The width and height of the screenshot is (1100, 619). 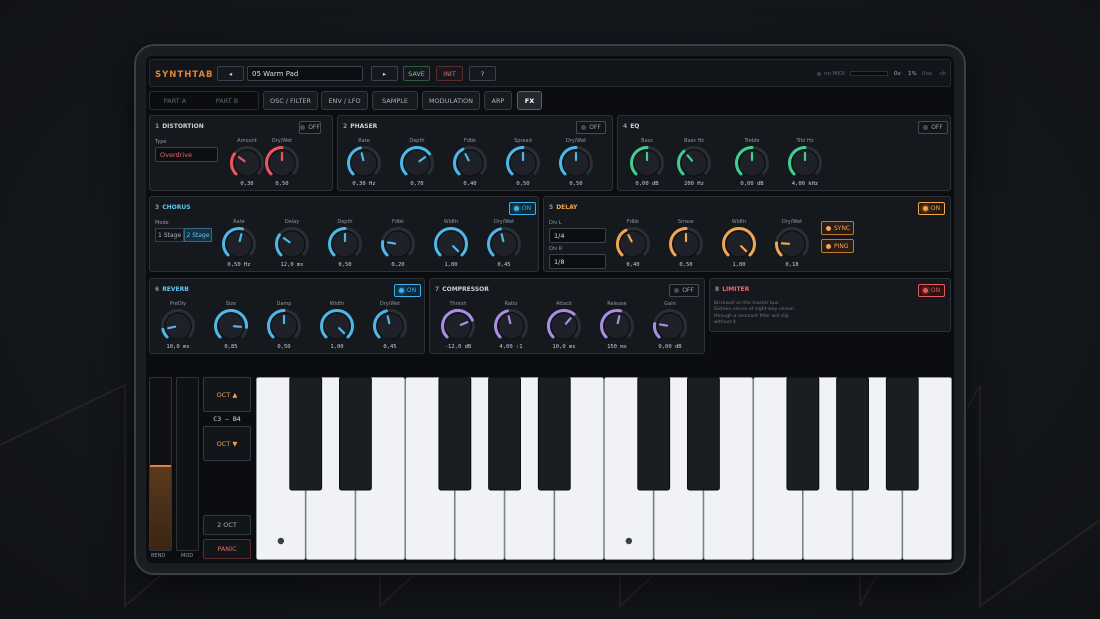 What do you see at coordinates (584, 127) in the screenshot?
I see `power-led` at bounding box center [584, 127].